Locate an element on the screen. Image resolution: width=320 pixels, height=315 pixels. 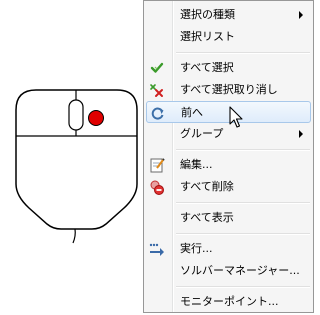
menu-item-label: グループ is located at coordinates (202, 133).